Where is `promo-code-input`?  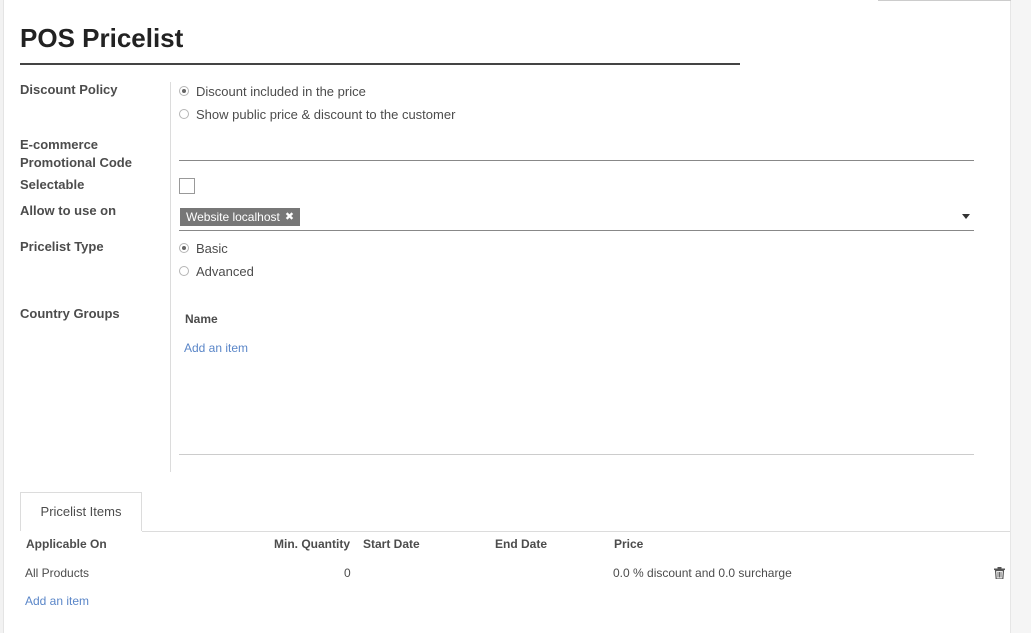 promo-code-input is located at coordinates (576, 160).